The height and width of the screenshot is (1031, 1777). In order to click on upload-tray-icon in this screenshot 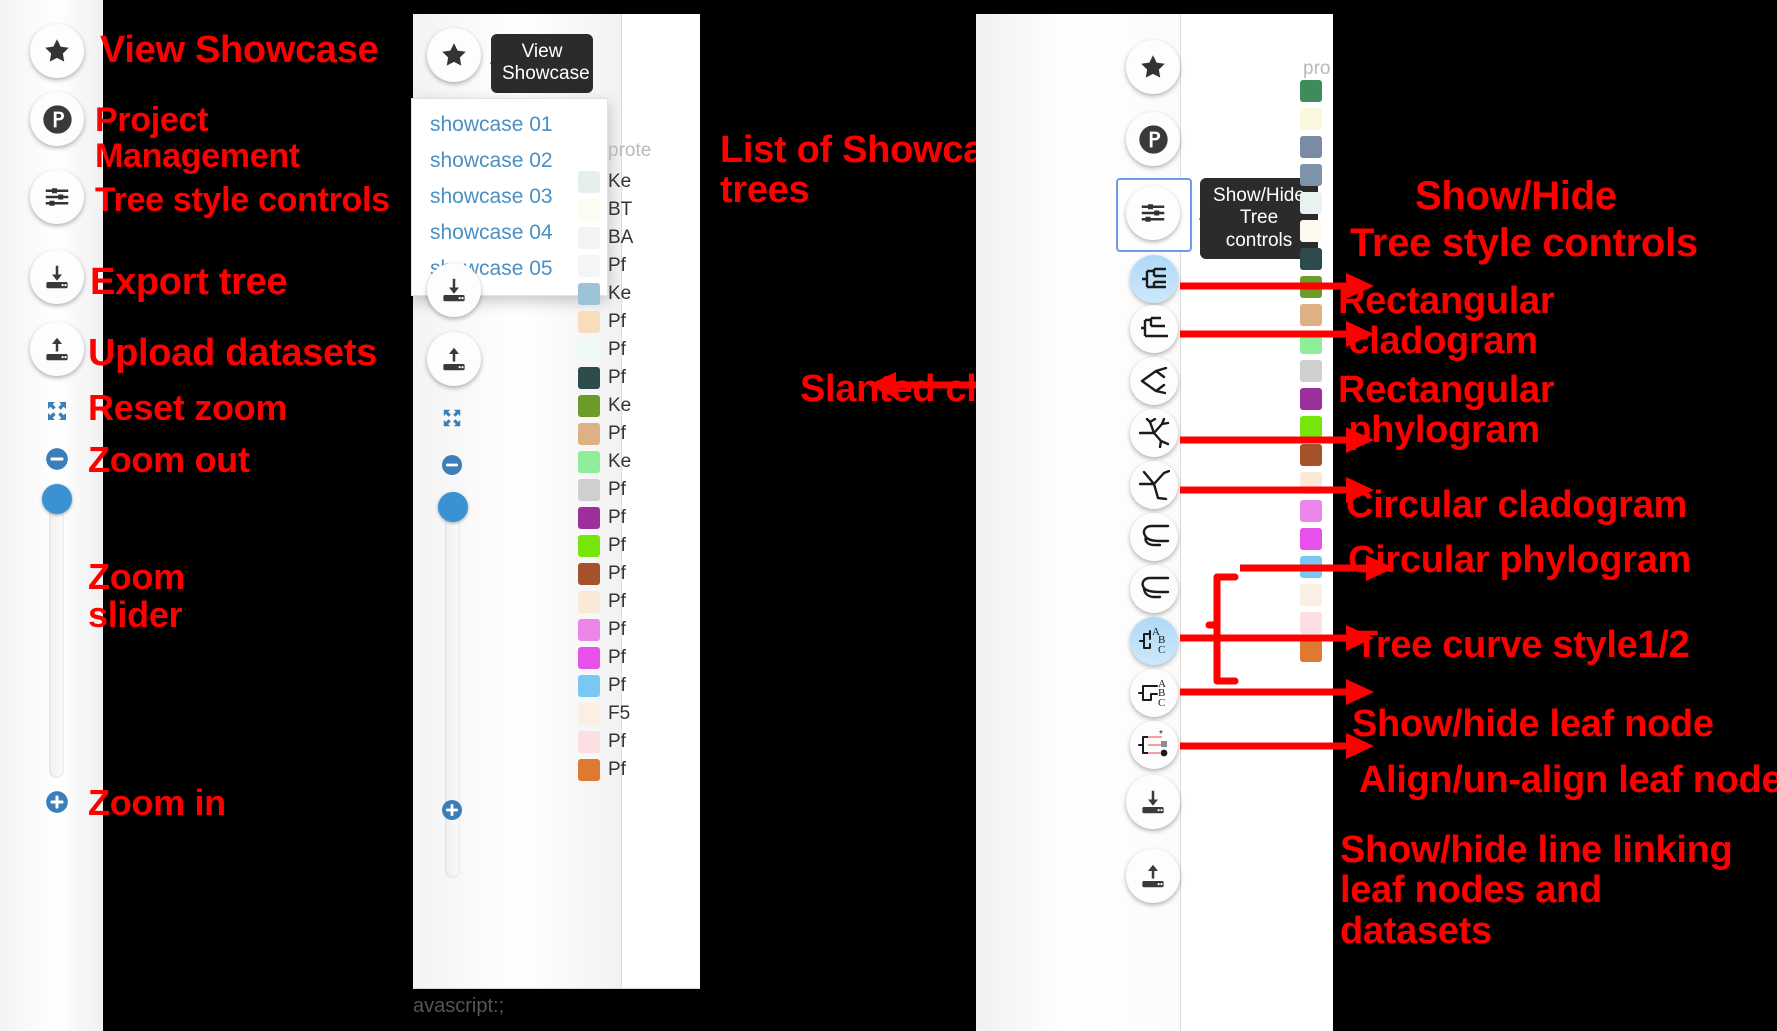, I will do `click(1153, 876)`.